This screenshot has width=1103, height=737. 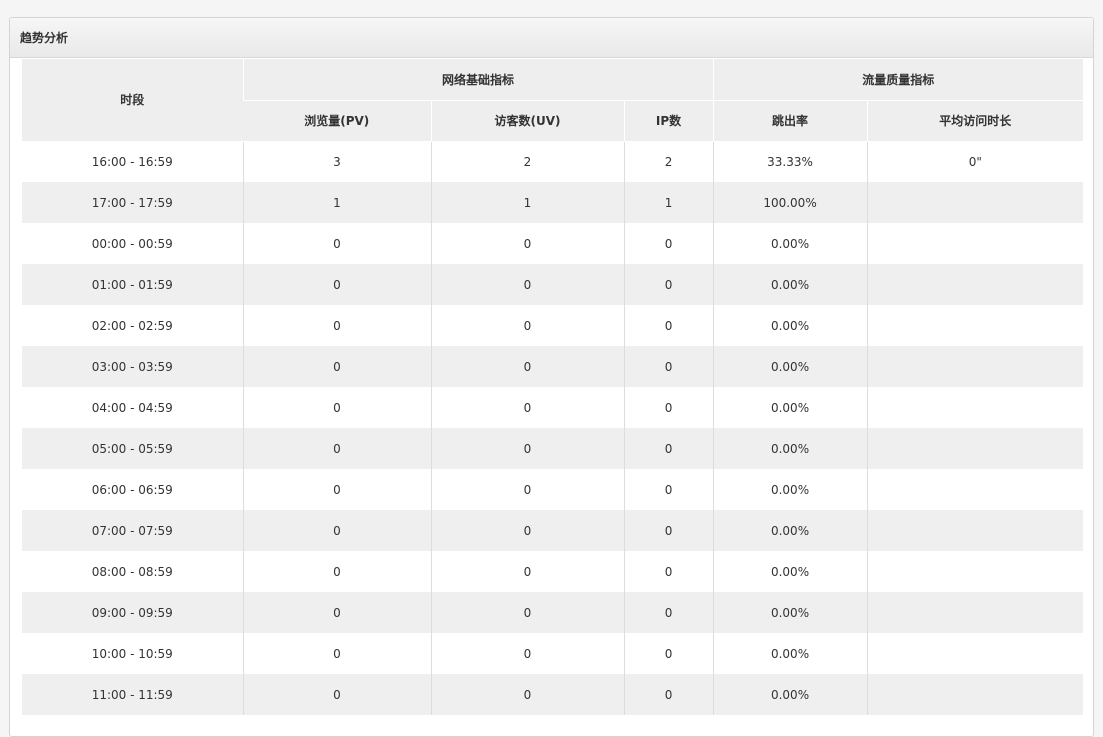 I want to click on table-row: 06:00 - 06:59 0 0 0 0.00%, so click(x=553, y=489).